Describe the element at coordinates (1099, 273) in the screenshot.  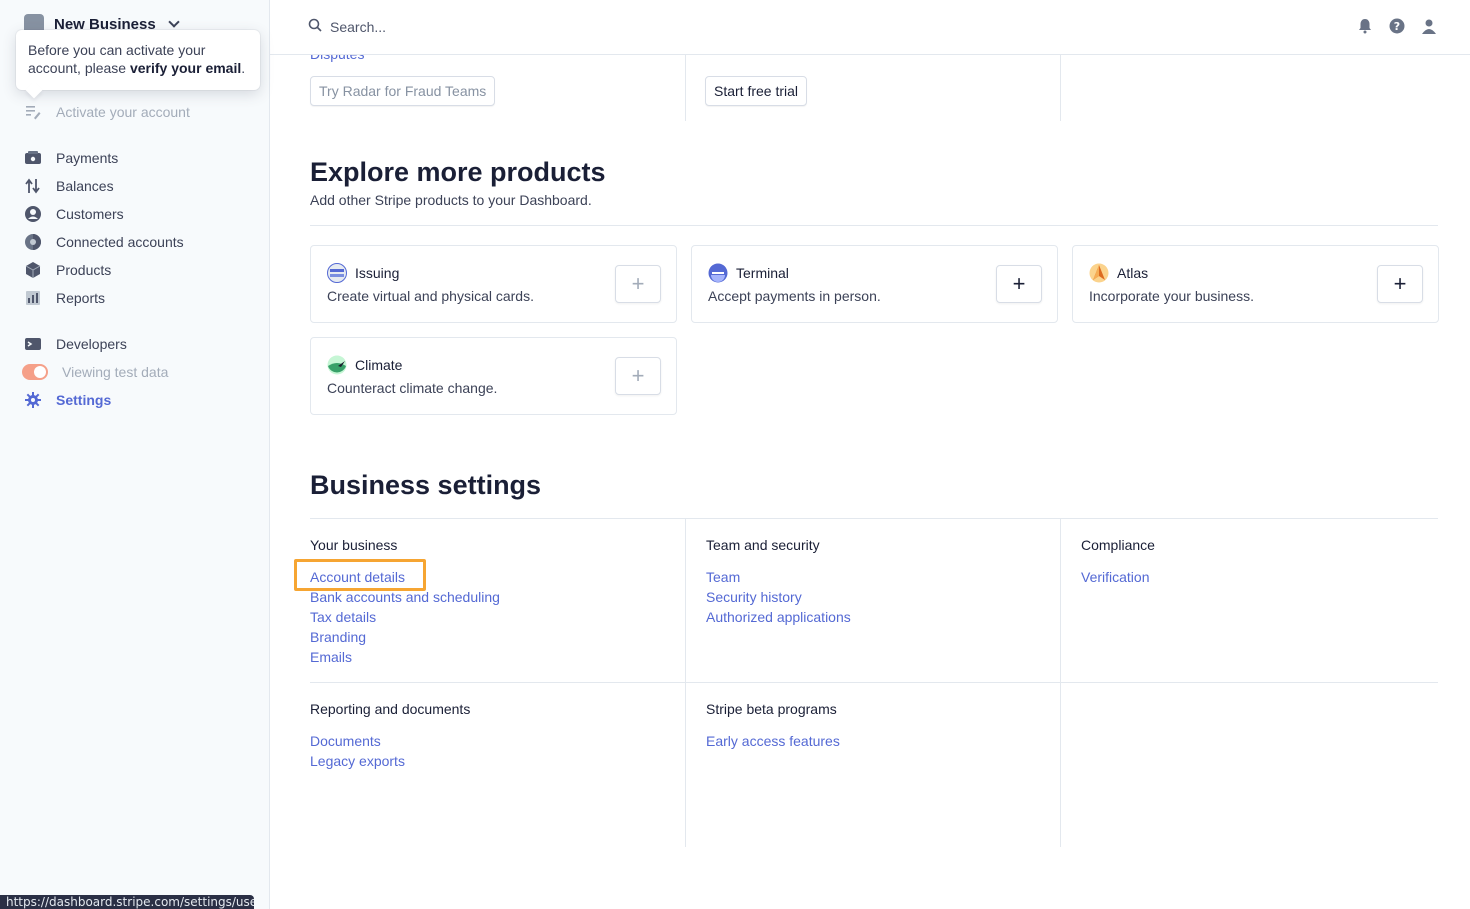
I see `atlas-icon` at that location.